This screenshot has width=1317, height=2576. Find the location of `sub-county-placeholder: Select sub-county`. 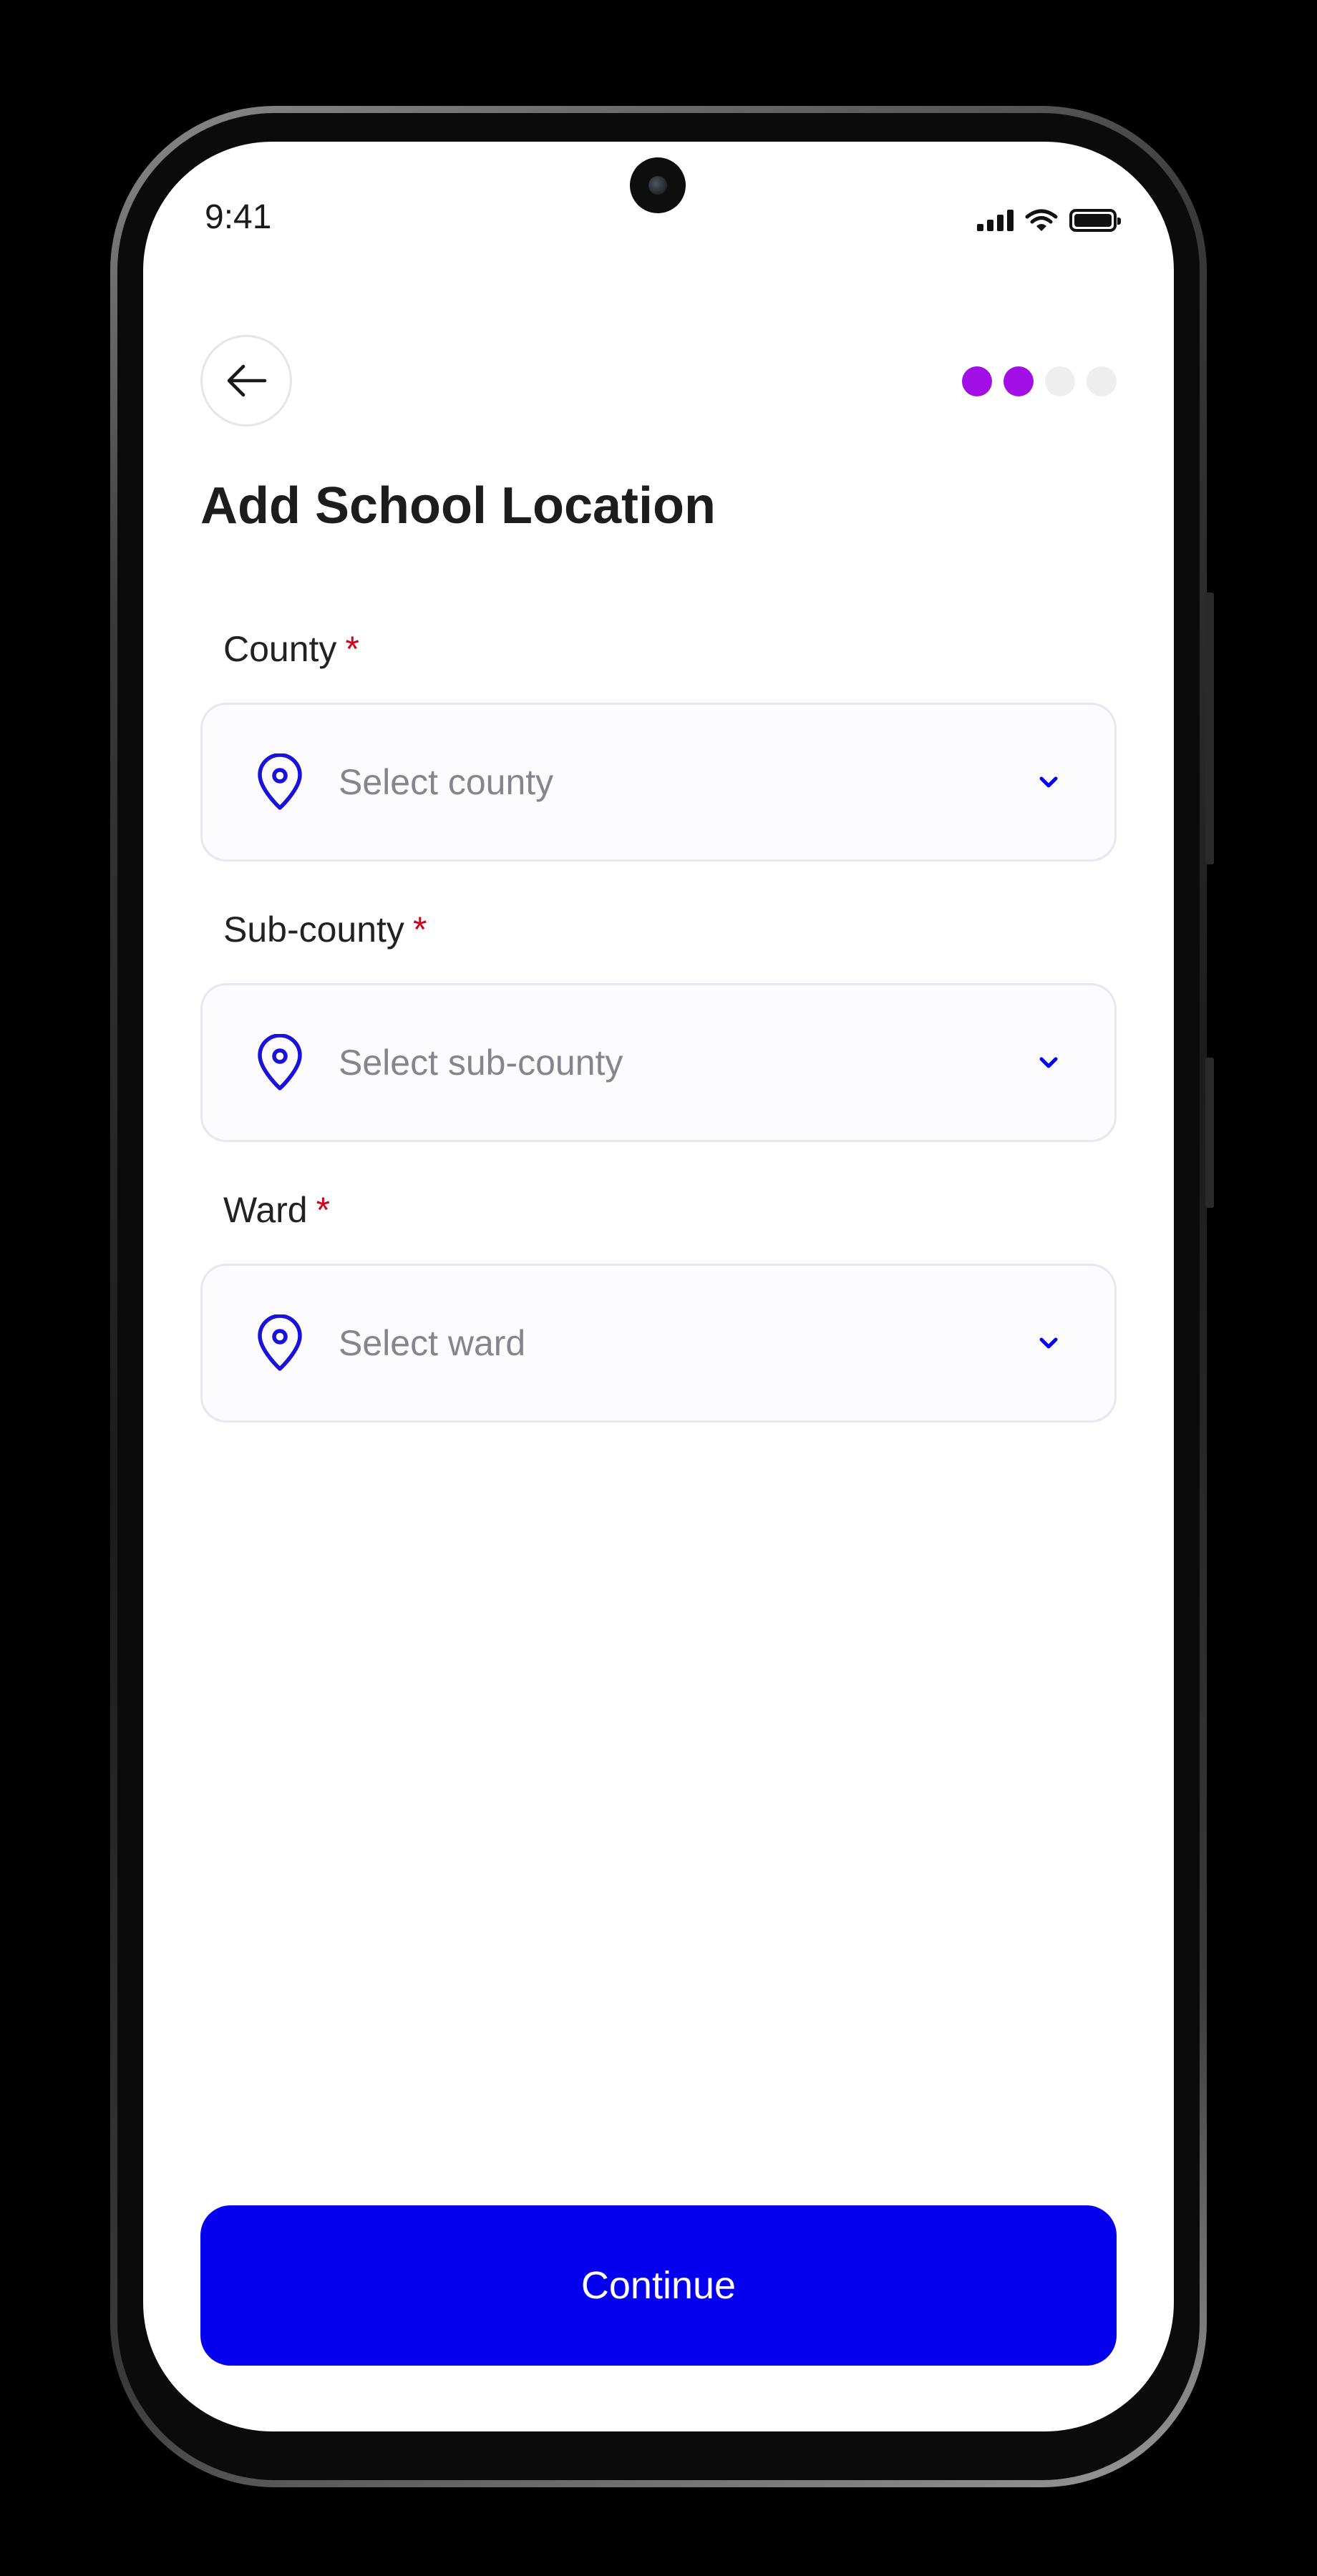

sub-county-placeholder: Select sub-county is located at coordinates (481, 1063).